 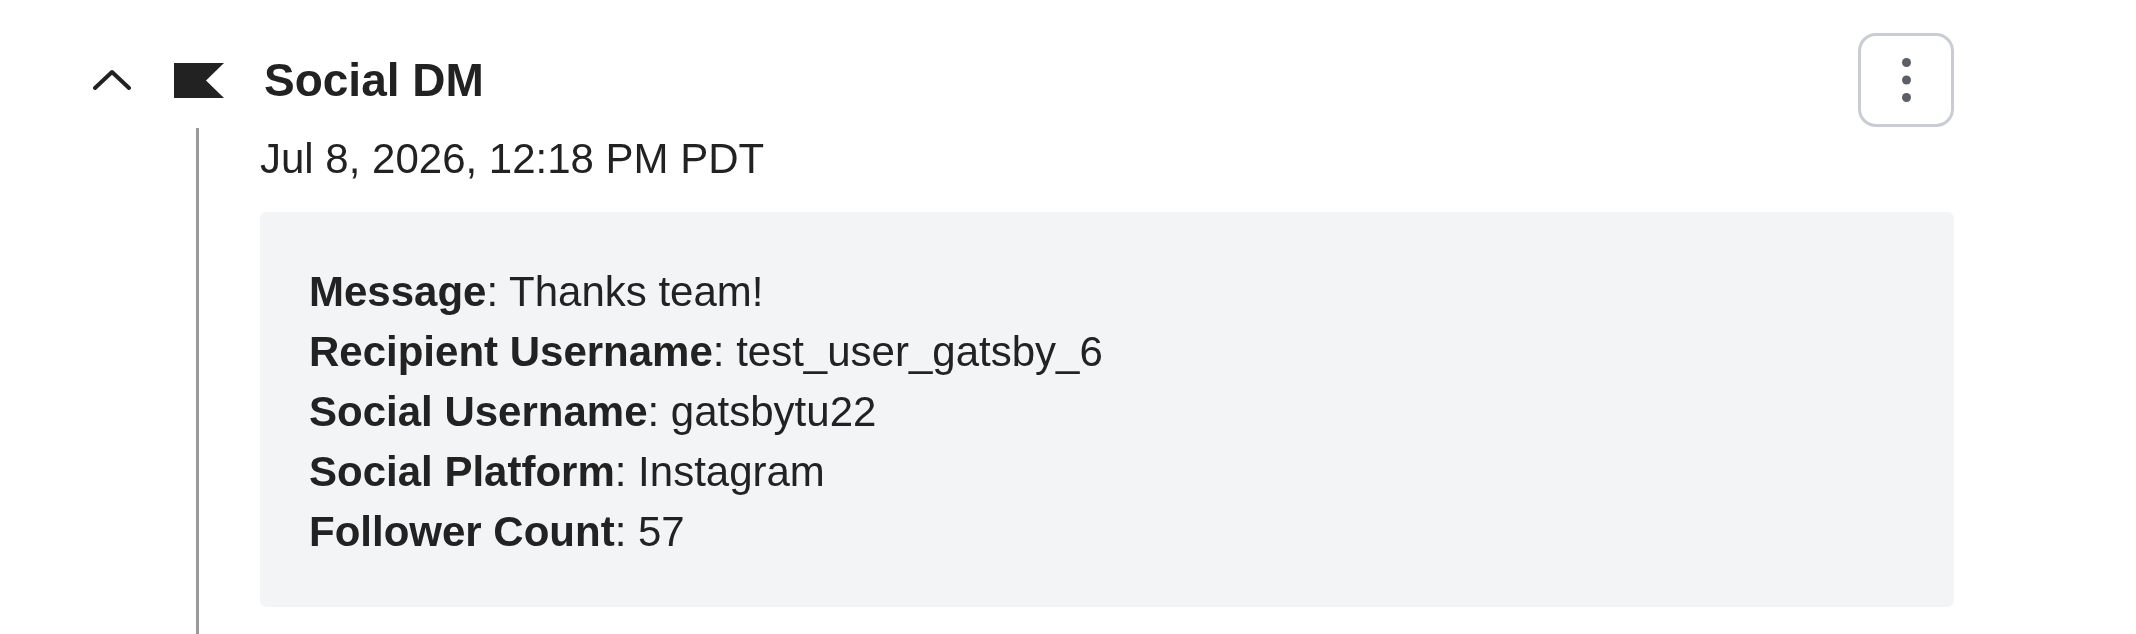 I want to click on detail-line: Recipient Username: test_user_gatsby_6, so click(x=706, y=352).